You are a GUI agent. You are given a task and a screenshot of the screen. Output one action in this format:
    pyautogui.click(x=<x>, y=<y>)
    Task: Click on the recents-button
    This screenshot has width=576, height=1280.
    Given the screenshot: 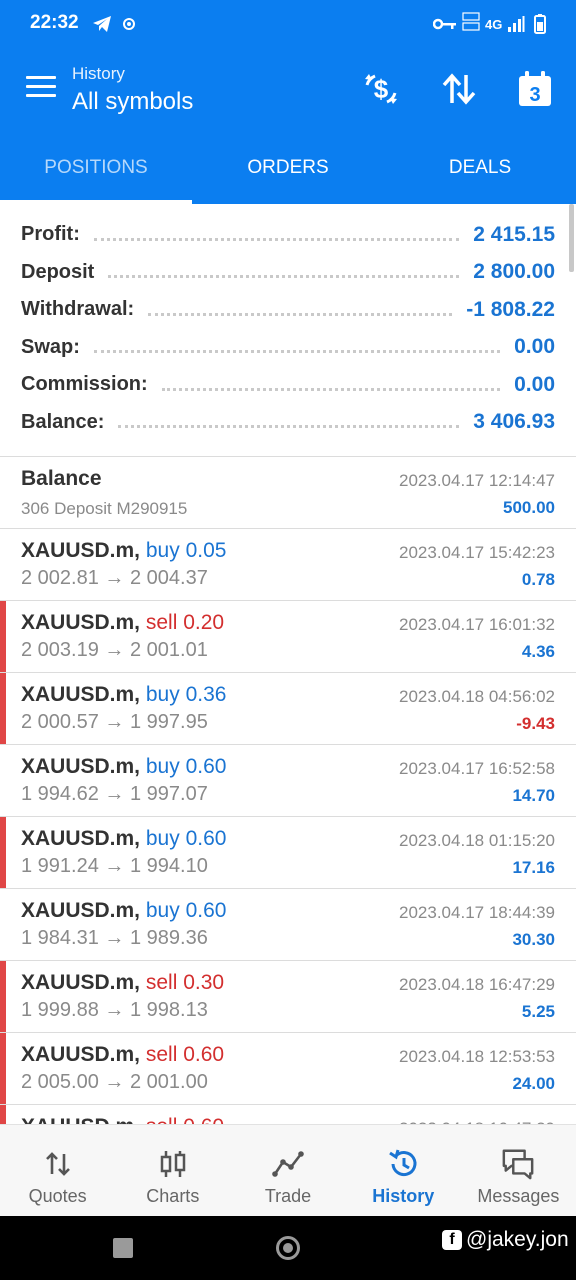 What is the action you would take?
    pyautogui.click(x=123, y=1248)
    